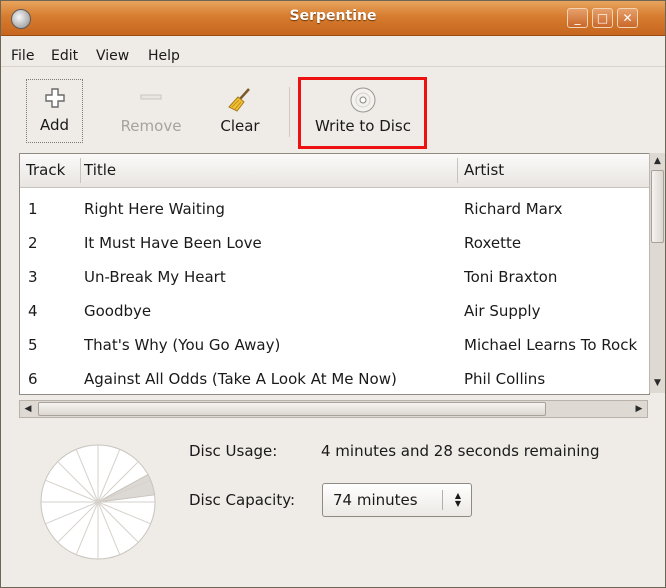 The image size is (666, 588). I want to click on clear-button: Clear, so click(240, 111).